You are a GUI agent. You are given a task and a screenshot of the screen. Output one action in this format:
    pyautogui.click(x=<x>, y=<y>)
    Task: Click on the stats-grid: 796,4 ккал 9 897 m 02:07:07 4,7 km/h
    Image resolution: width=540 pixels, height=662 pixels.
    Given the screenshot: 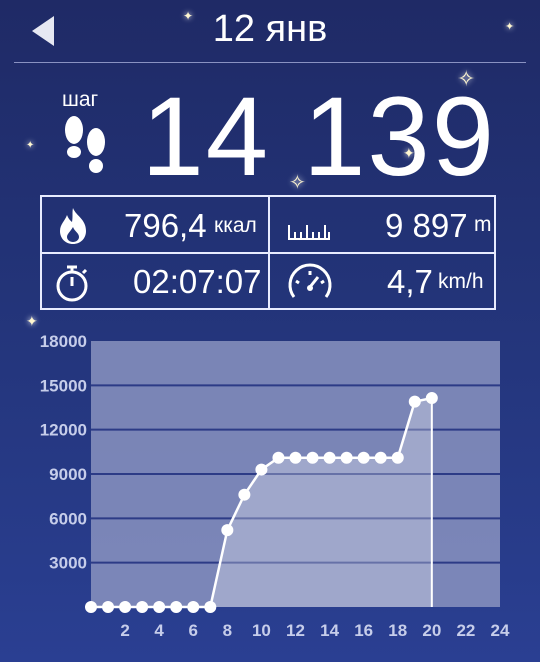 What is the action you would take?
    pyautogui.click(x=268, y=252)
    